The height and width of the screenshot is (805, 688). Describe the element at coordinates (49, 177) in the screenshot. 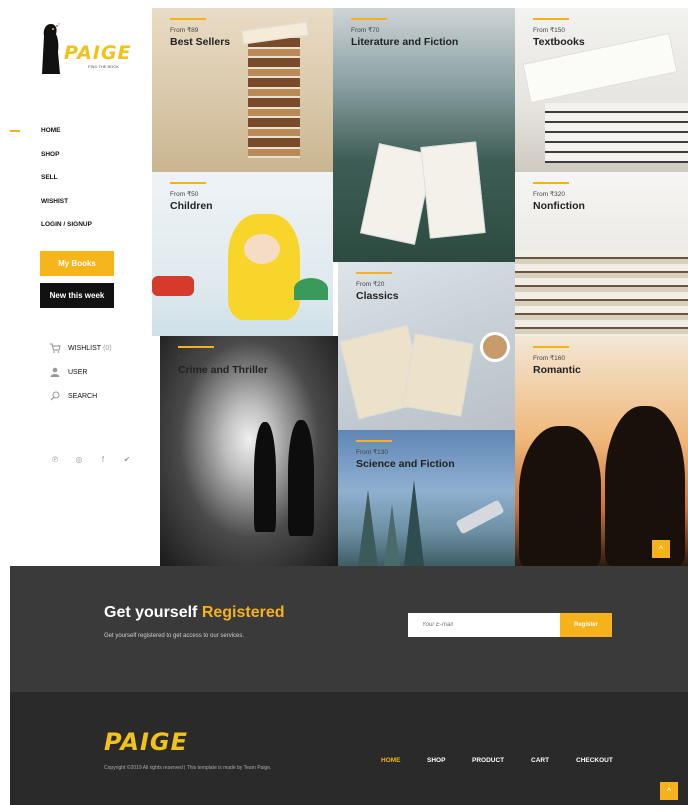

I see `nav-label: SELL` at that location.